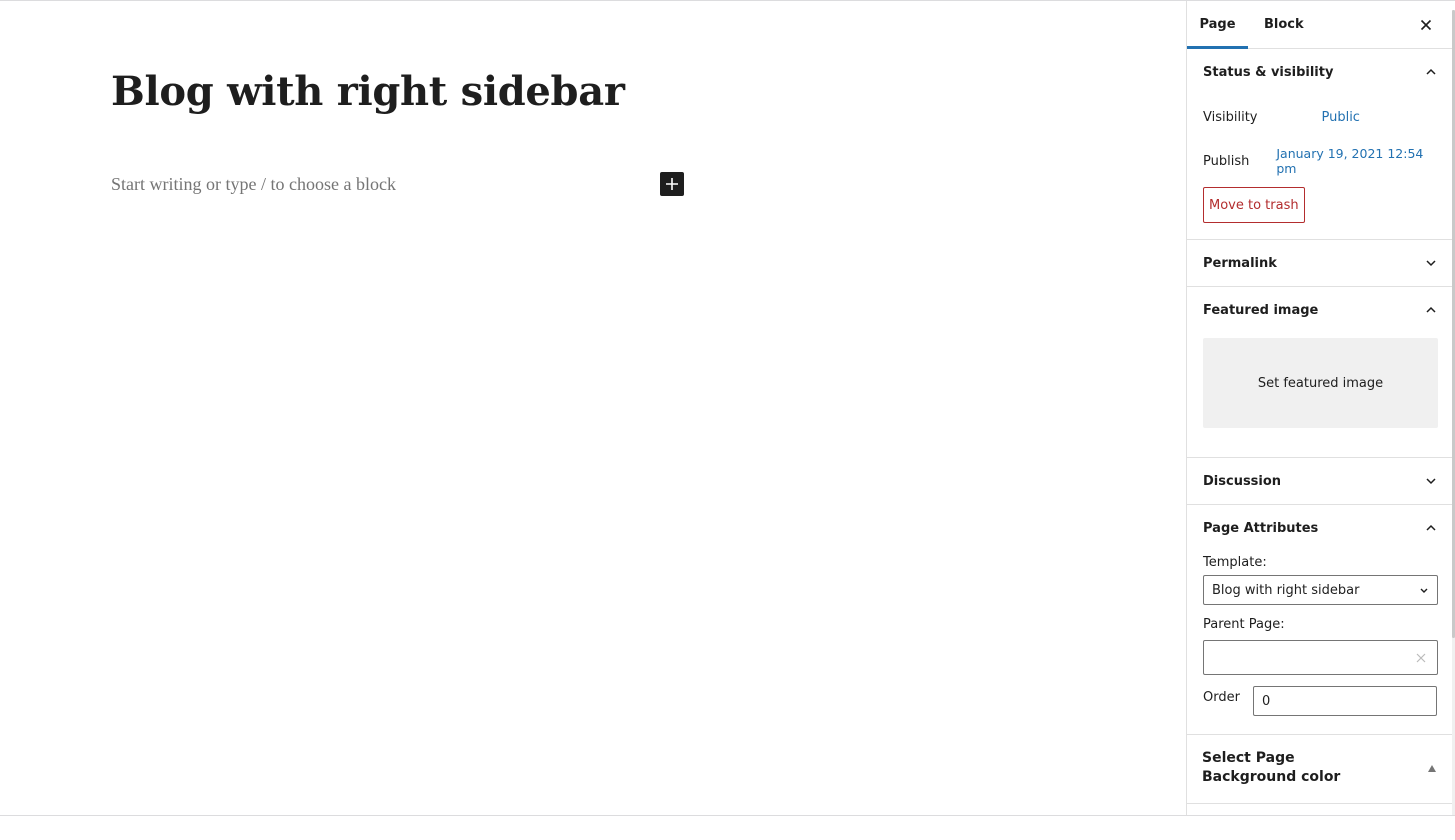 This screenshot has width=1455, height=840. Describe the element at coordinates (1261, 310) in the screenshot. I see `panel-title: Featured image` at that location.